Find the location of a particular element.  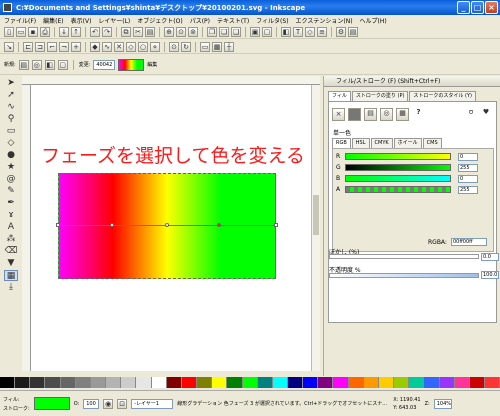

edit-gradient-label: 編集 is located at coordinates (152, 64).